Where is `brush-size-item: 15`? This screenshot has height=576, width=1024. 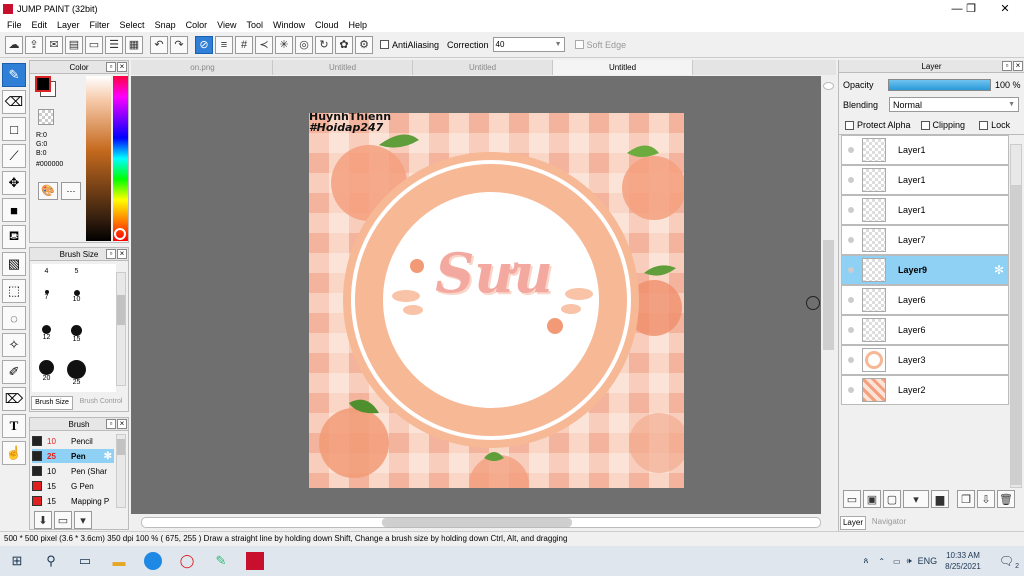 brush-size-item: 15 is located at coordinates (76, 334).